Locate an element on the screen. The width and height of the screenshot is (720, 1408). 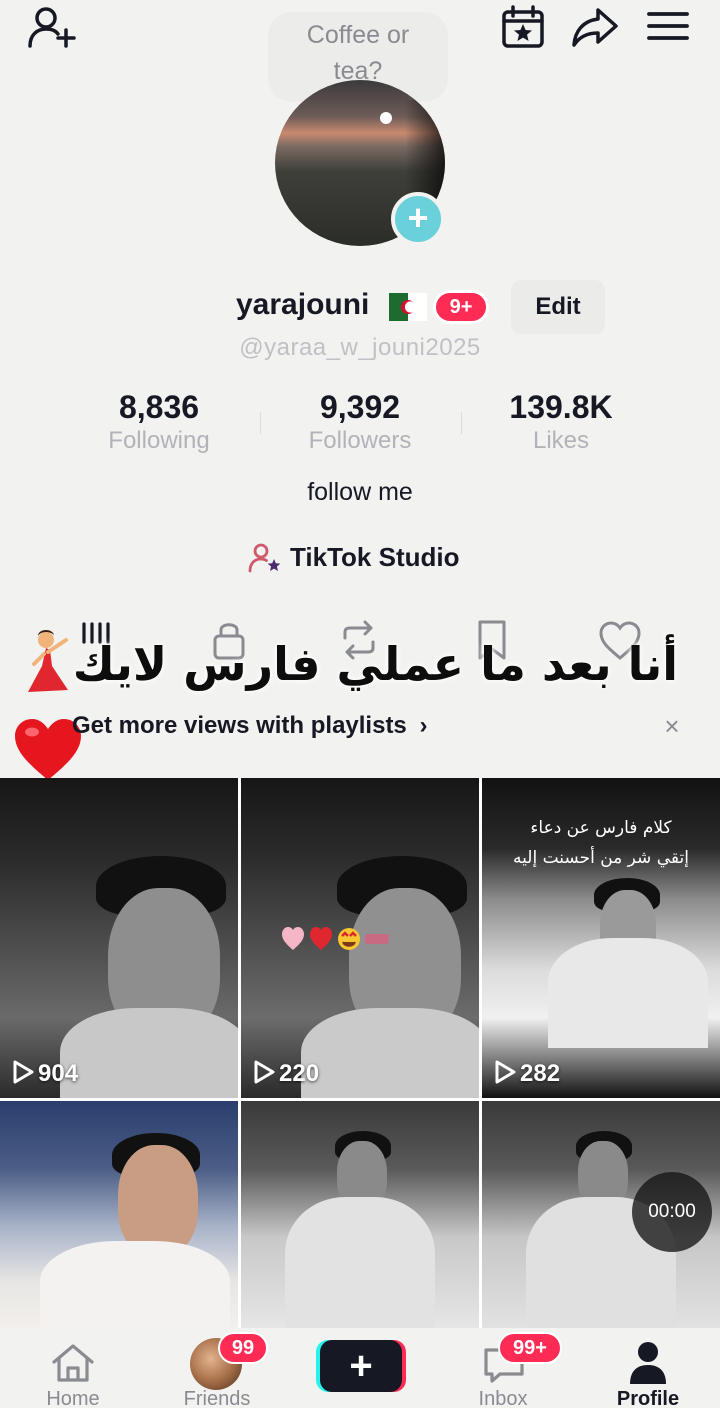
create-post-button: + is located at coordinates (361, 1366).